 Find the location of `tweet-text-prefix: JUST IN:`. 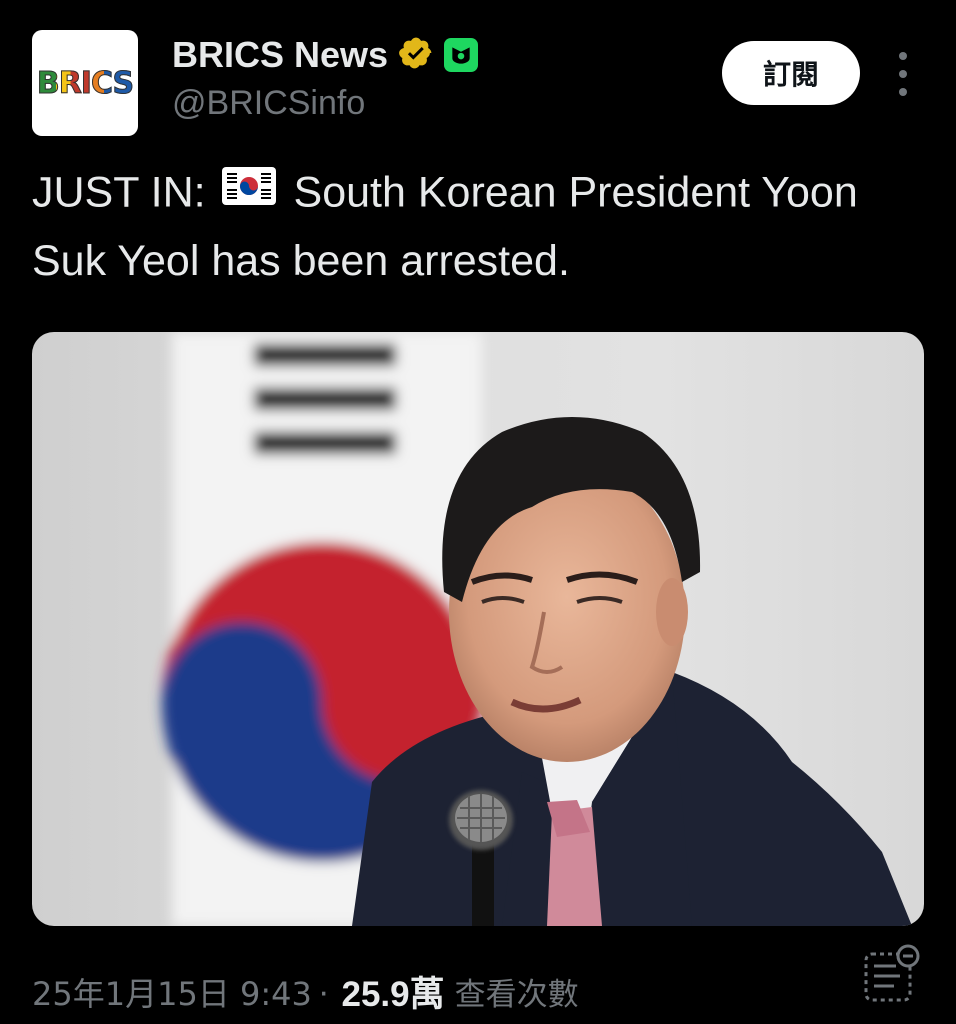

tweet-text-prefix: JUST IN: is located at coordinates (119, 192).